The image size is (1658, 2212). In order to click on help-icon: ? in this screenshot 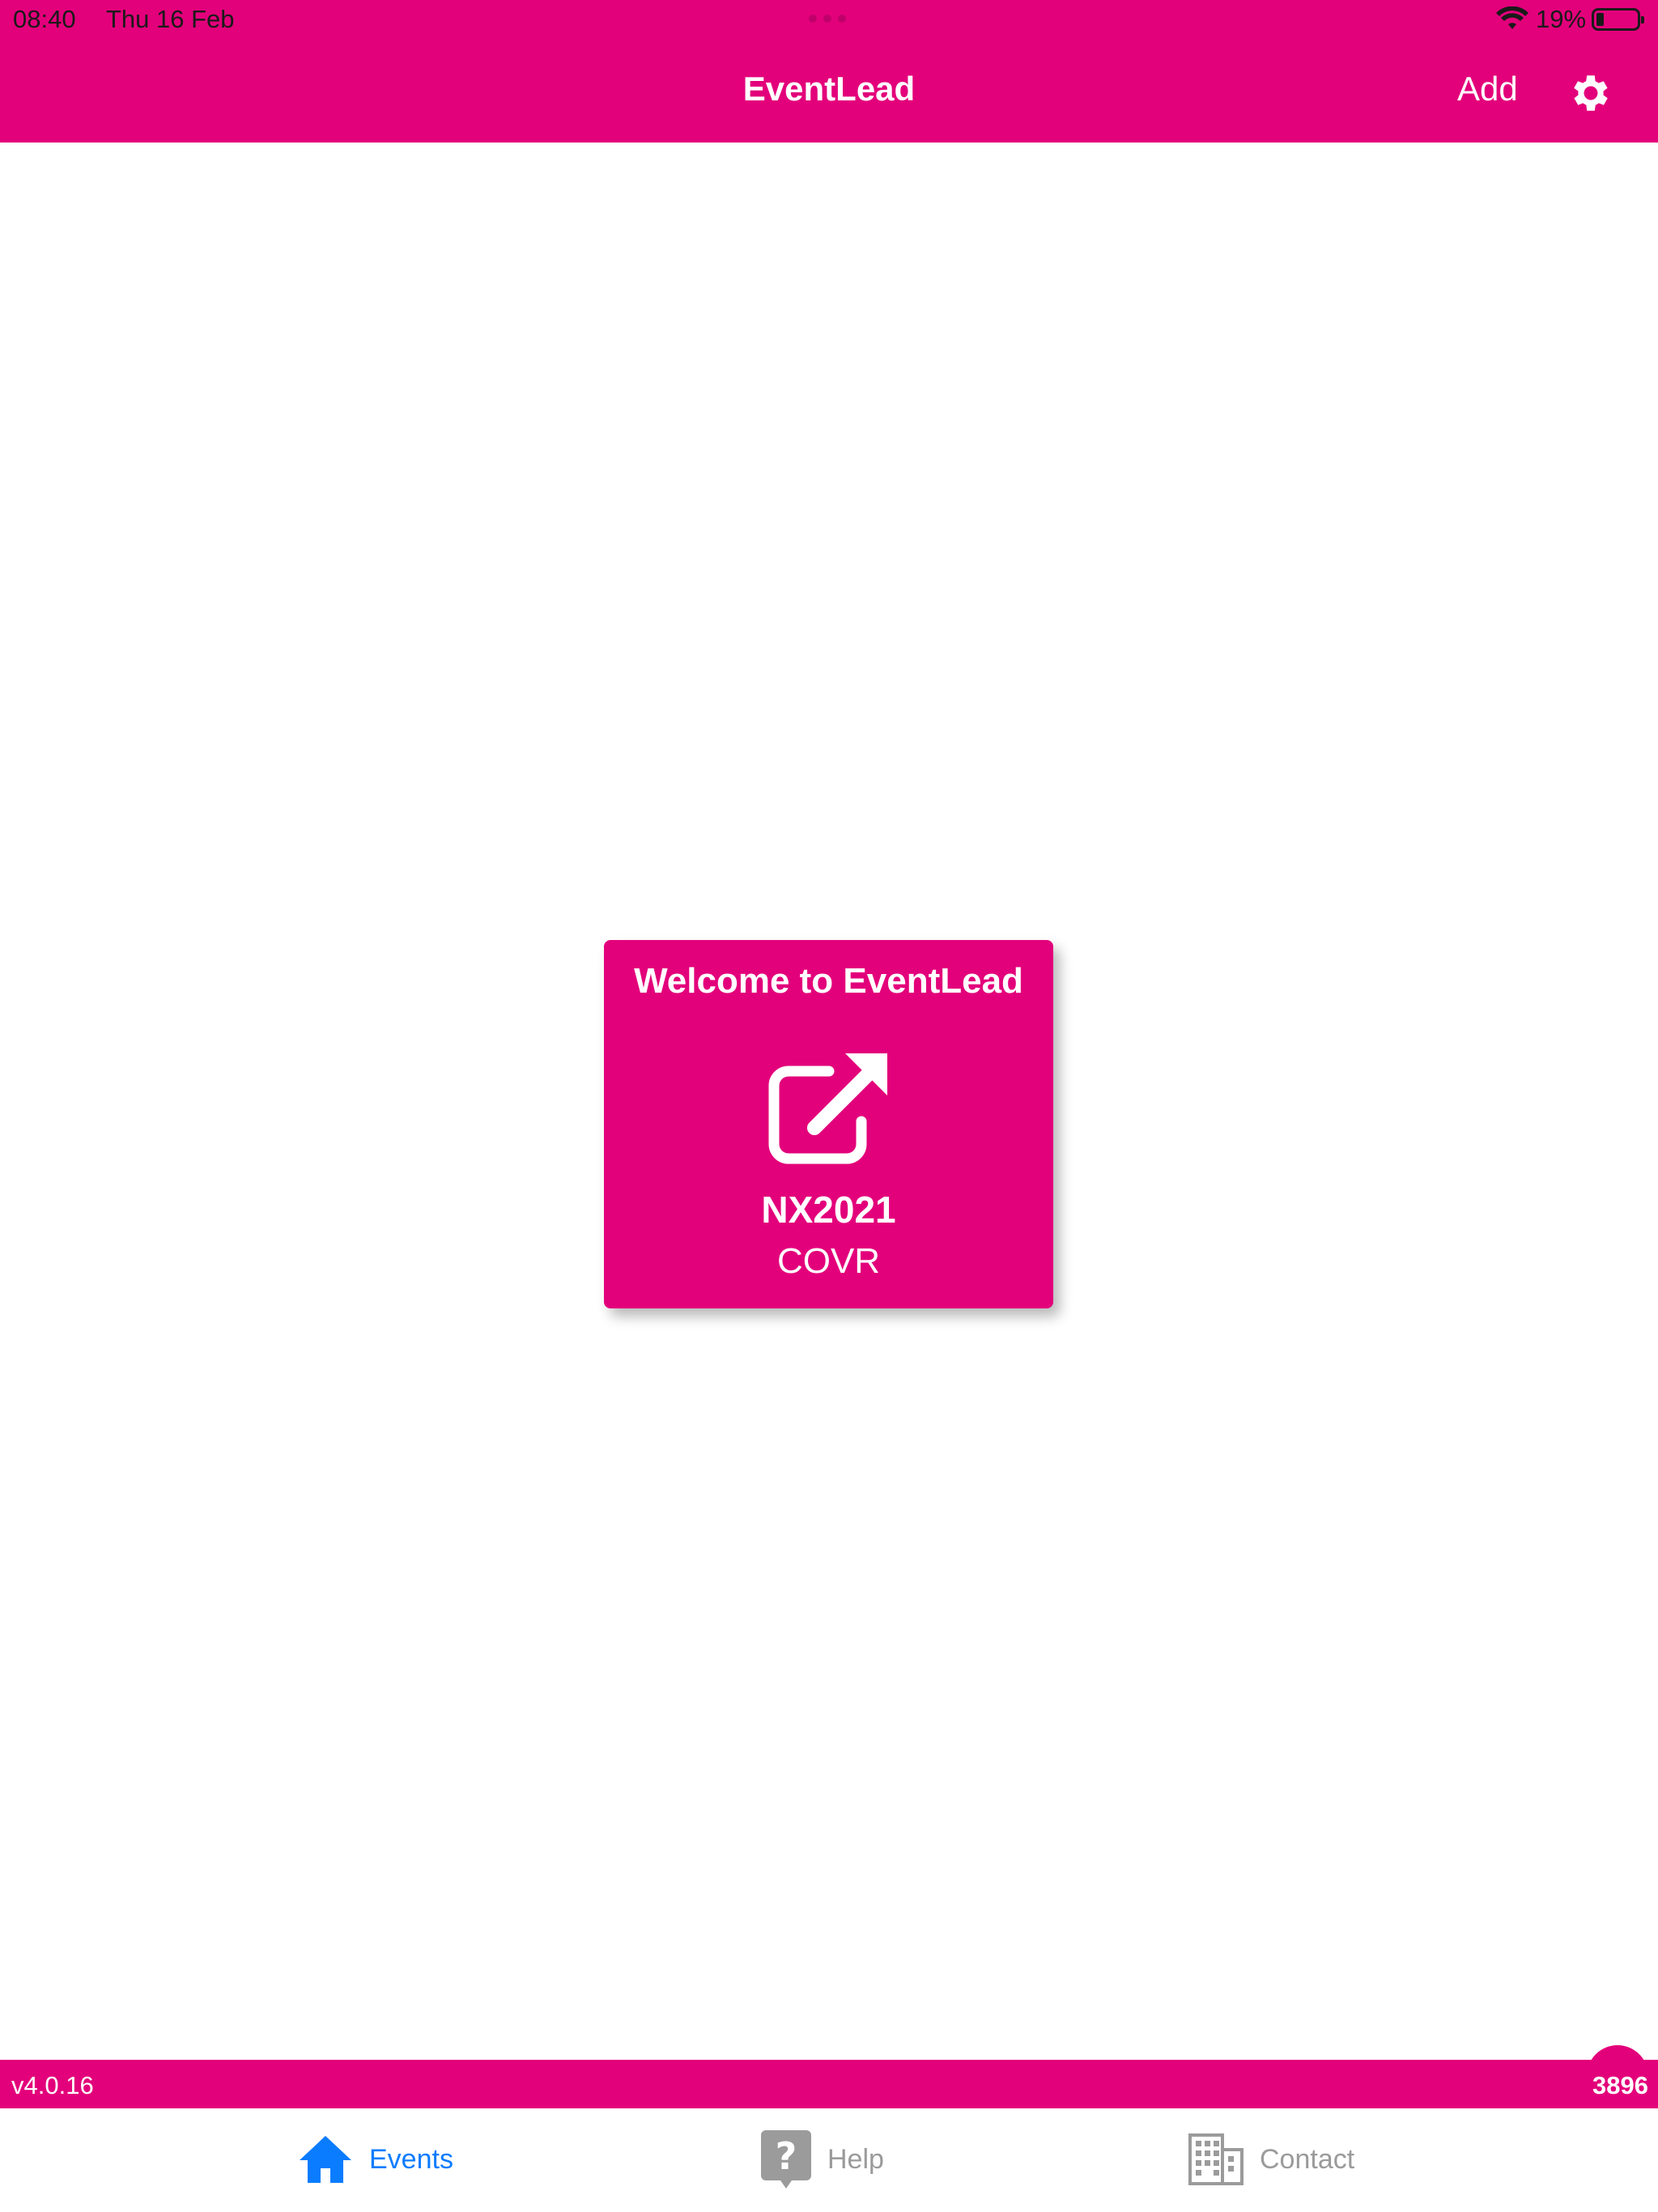, I will do `click(786, 2160)`.